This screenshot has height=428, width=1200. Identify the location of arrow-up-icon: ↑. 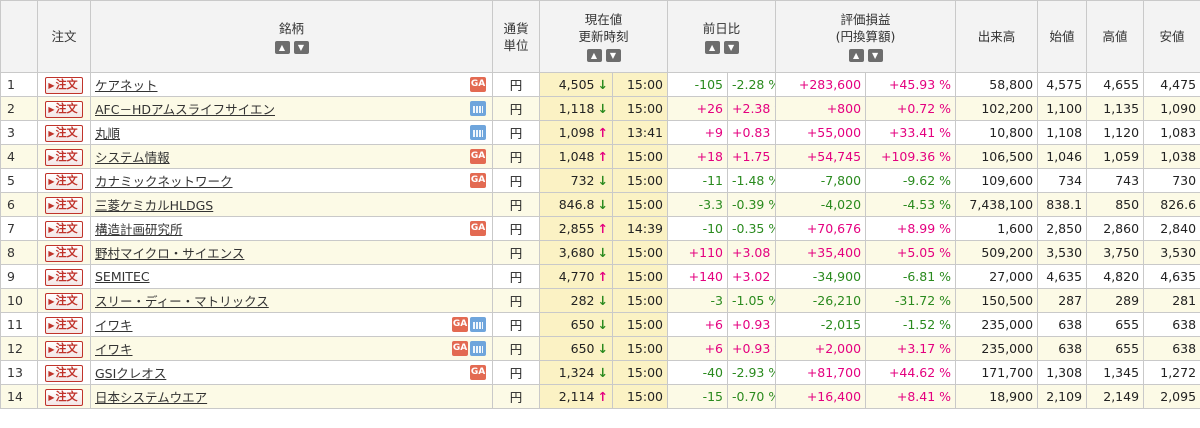
(602, 228).